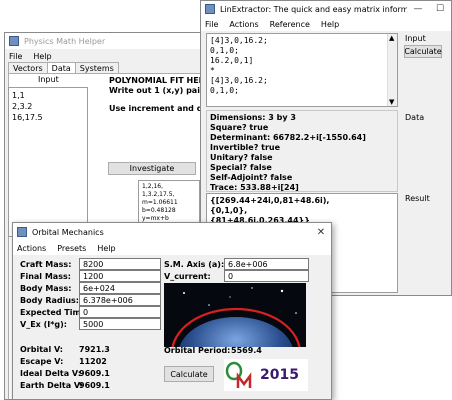 This screenshot has width=452, height=400. What do you see at coordinates (94, 373) in the screenshot?
I see `ideal-delta-value: 9609.1` at bounding box center [94, 373].